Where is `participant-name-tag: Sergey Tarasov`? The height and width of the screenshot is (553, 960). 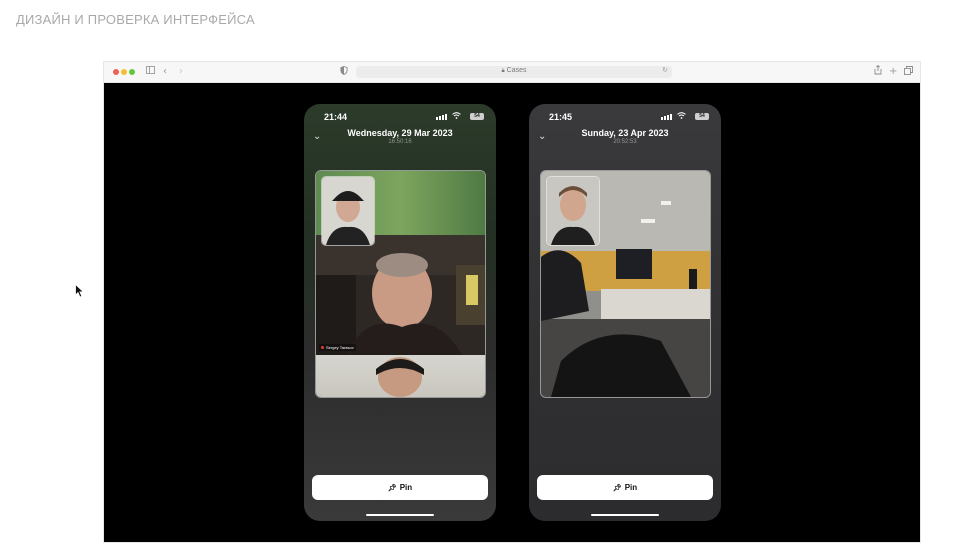 participant-name-tag: Sergey Tarasov is located at coordinates (337, 347).